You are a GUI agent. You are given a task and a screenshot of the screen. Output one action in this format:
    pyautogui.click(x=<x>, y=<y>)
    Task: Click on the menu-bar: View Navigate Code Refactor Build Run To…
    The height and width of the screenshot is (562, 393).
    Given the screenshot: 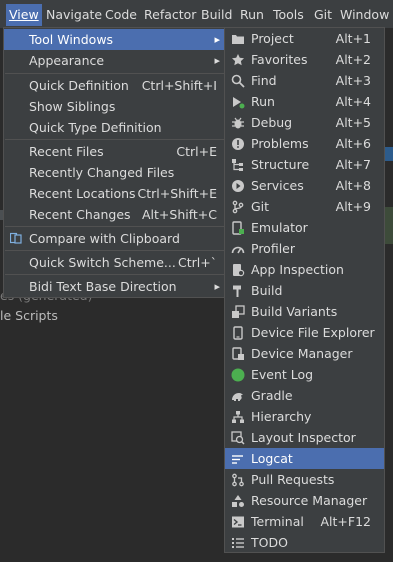 What is the action you would take?
    pyautogui.click(x=196, y=14)
    